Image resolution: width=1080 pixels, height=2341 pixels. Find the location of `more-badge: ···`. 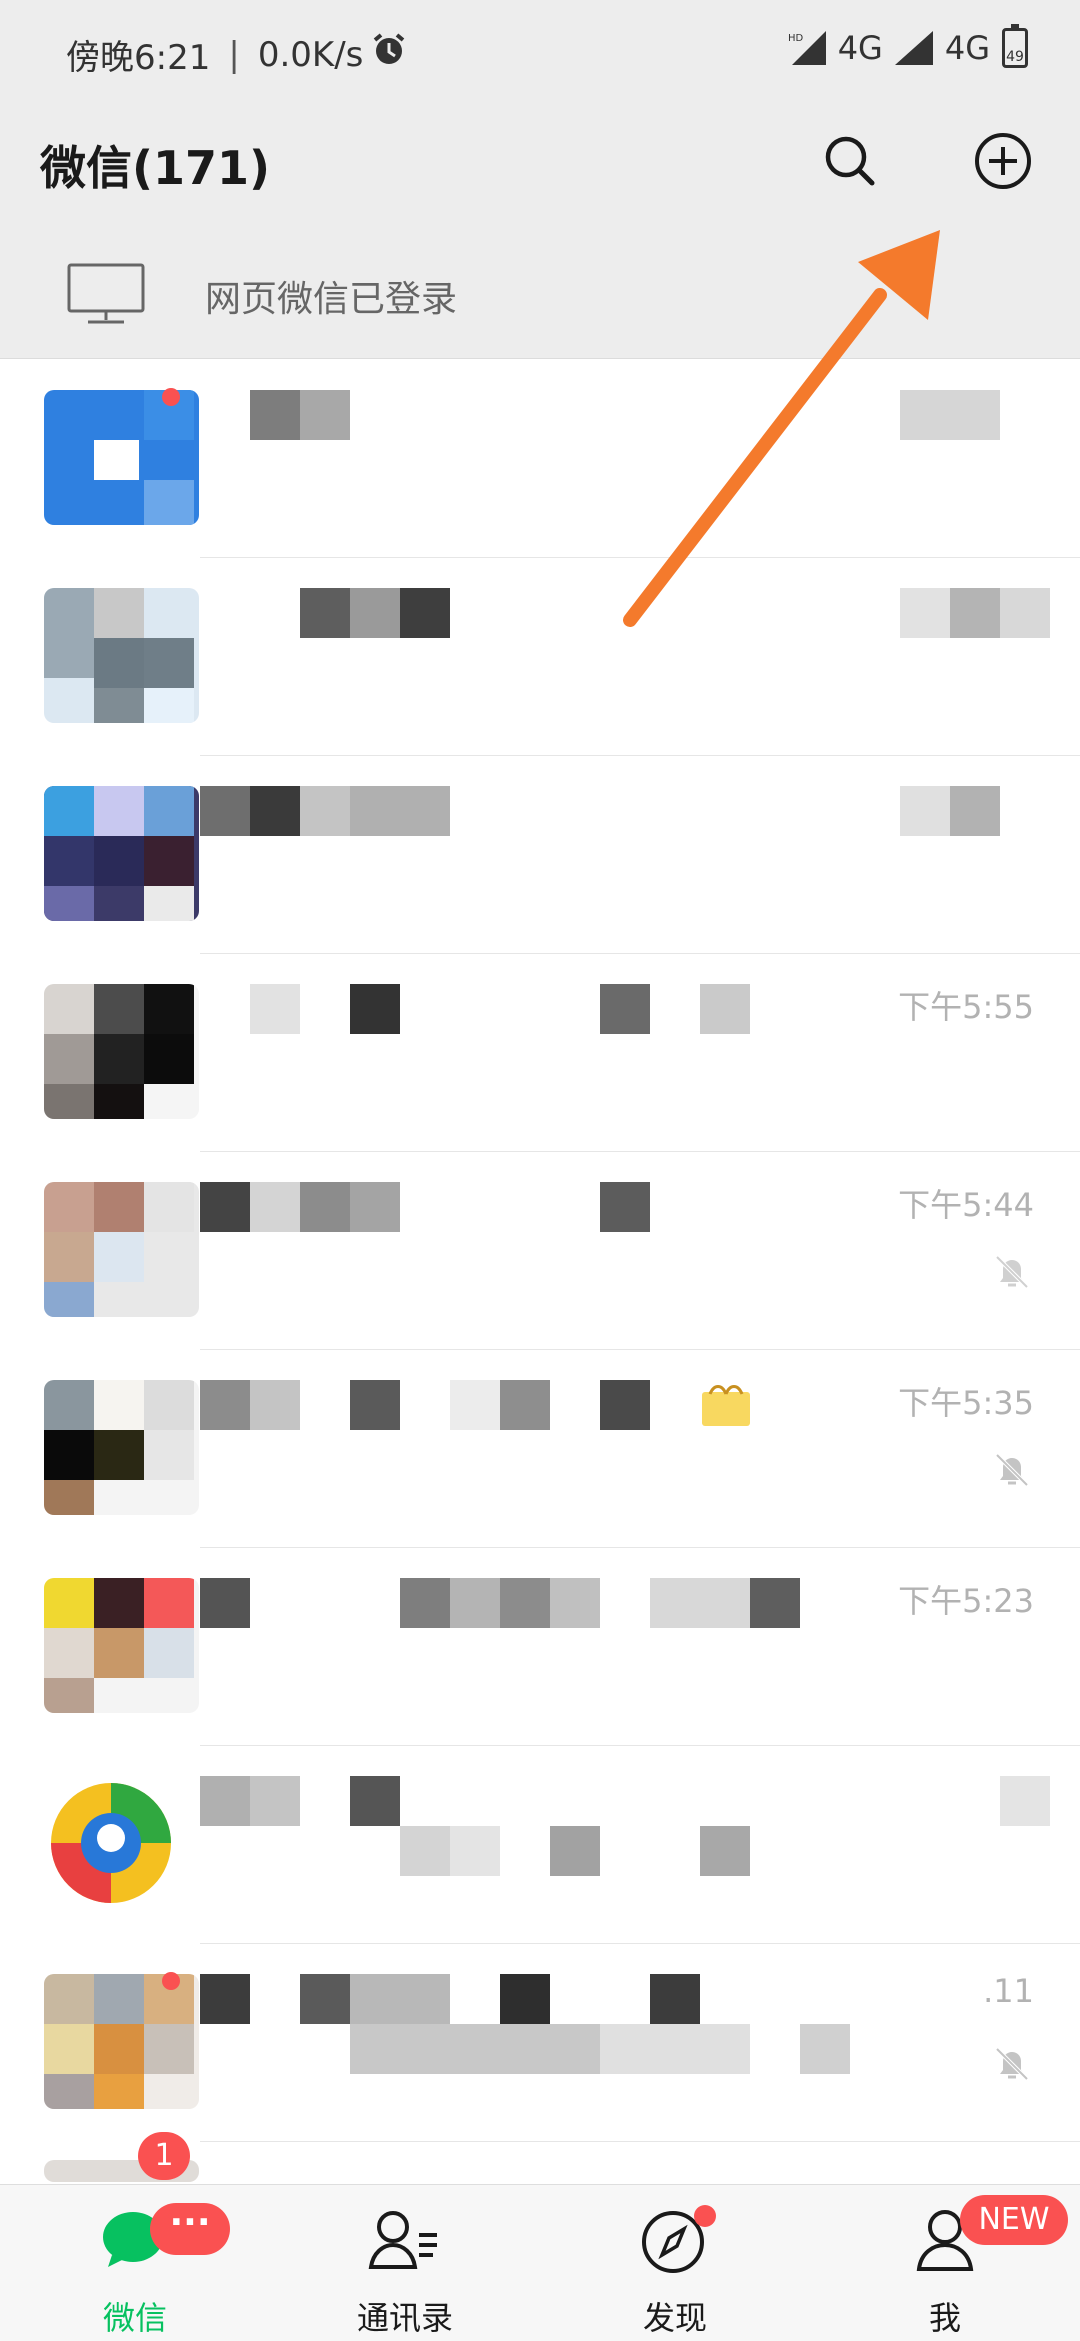

more-badge: ··· is located at coordinates (190, 2229).